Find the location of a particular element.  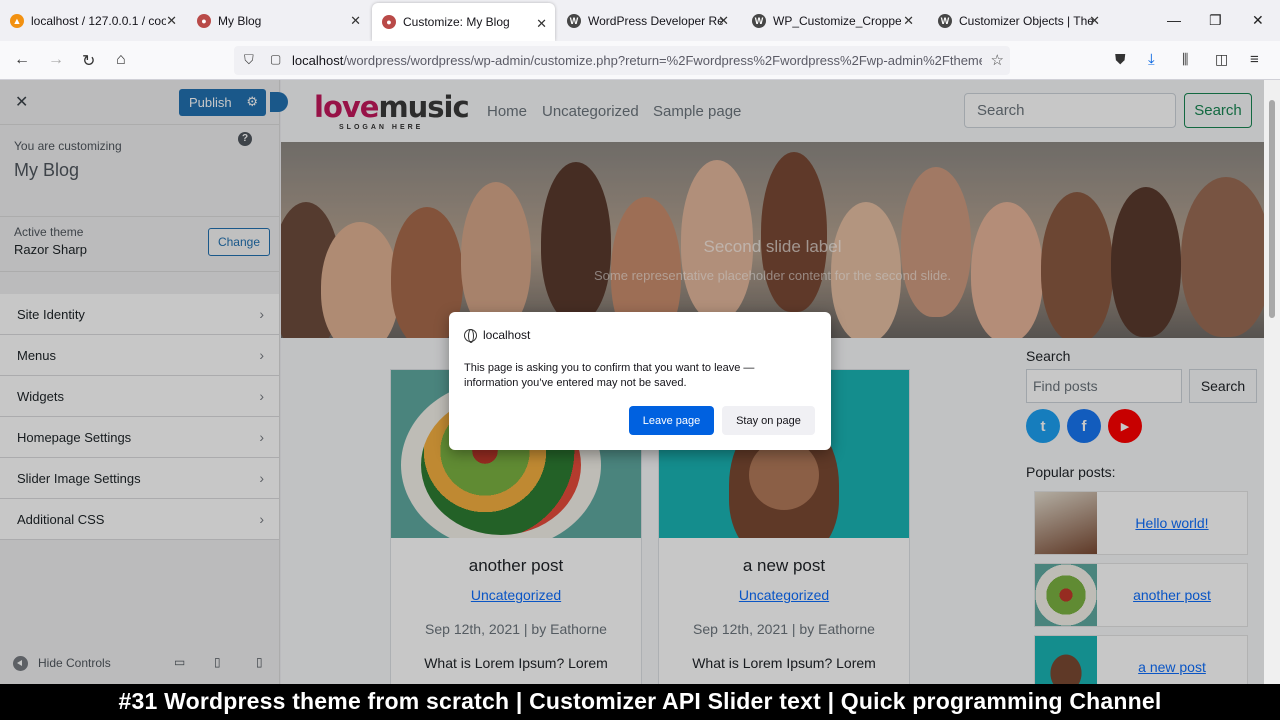

downloads-icon: ⤓ is located at coordinates (1151, 59).